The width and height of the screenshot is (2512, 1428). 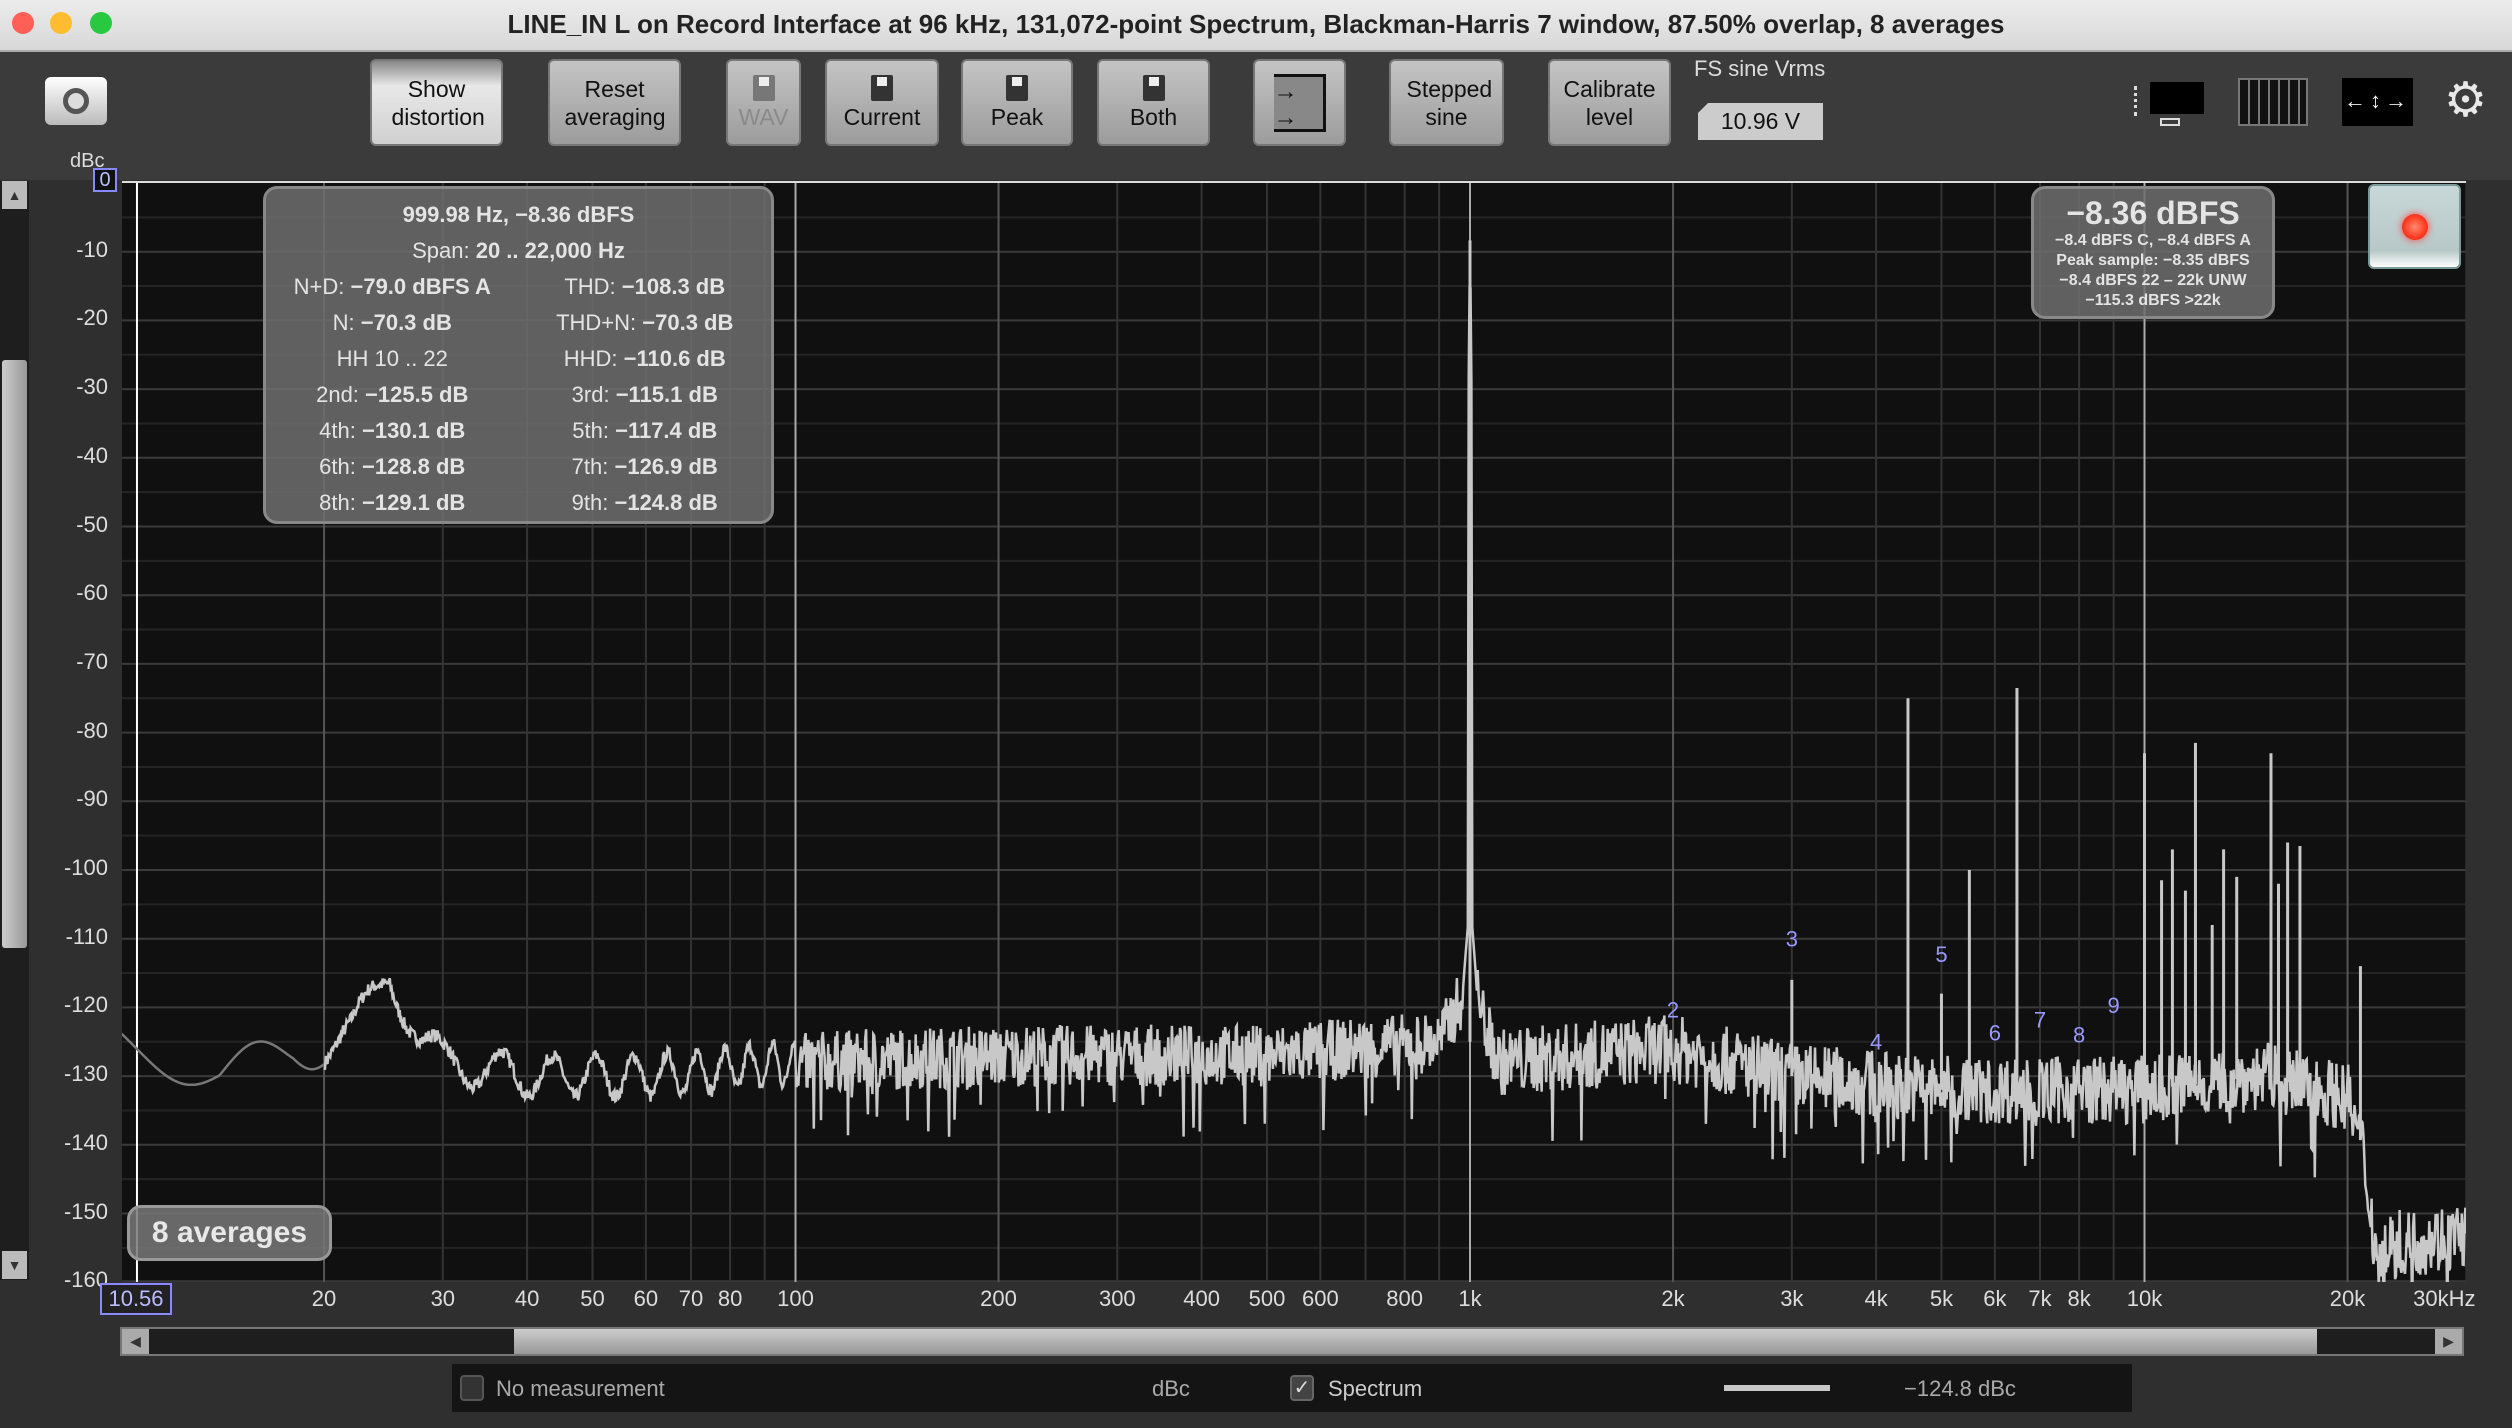 What do you see at coordinates (86, 936) in the screenshot?
I see `y-tick-label: -110` at bounding box center [86, 936].